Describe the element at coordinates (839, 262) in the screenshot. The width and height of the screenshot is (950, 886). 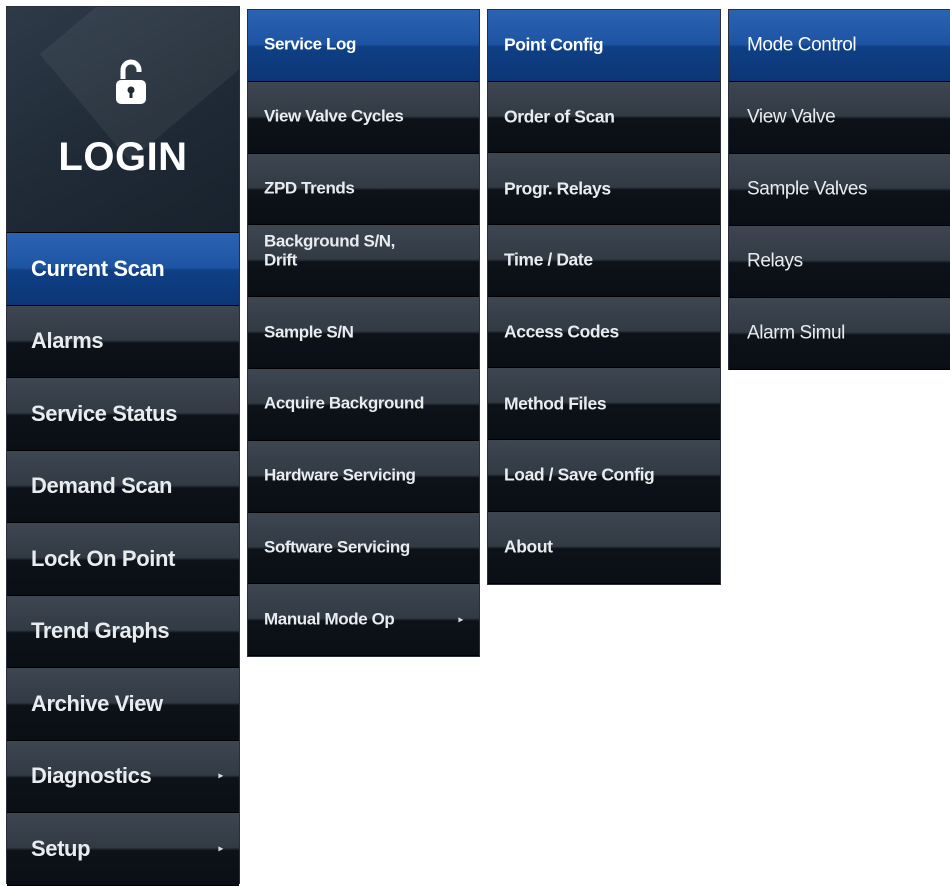
I see `submenu-item-relays: Relays` at that location.